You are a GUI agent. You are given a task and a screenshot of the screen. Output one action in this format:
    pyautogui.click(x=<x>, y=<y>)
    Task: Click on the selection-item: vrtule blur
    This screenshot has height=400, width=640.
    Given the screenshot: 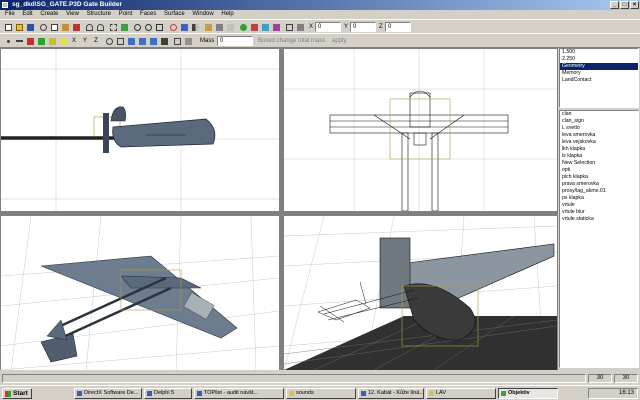 What is the action you would take?
    pyautogui.click(x=599, y=212)
    